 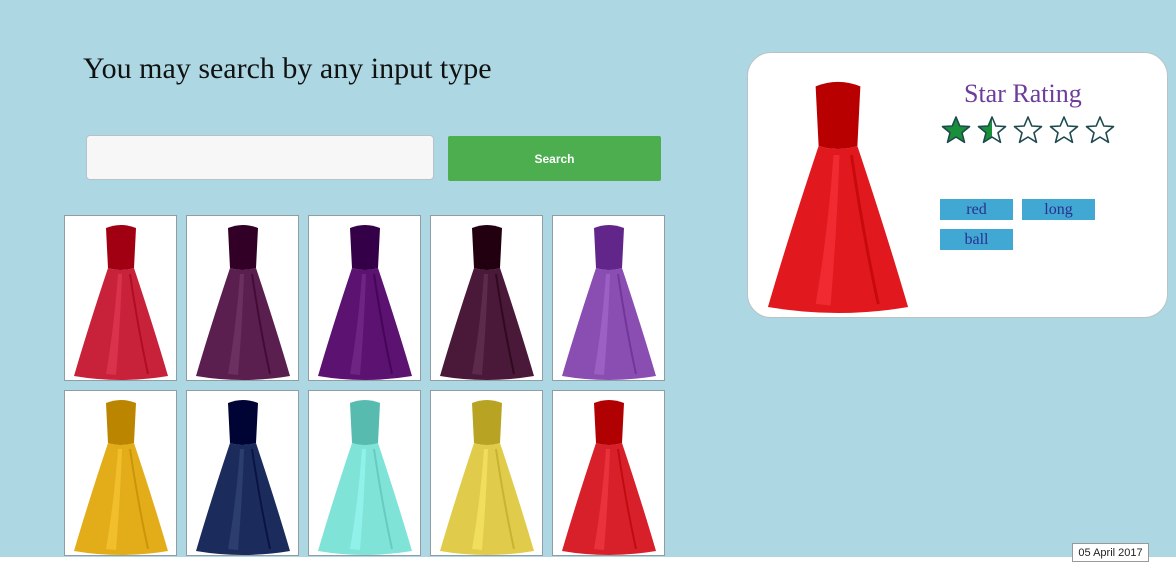 I want to click on star-rating-title: Star Rating, so click(x=1023, y=93).